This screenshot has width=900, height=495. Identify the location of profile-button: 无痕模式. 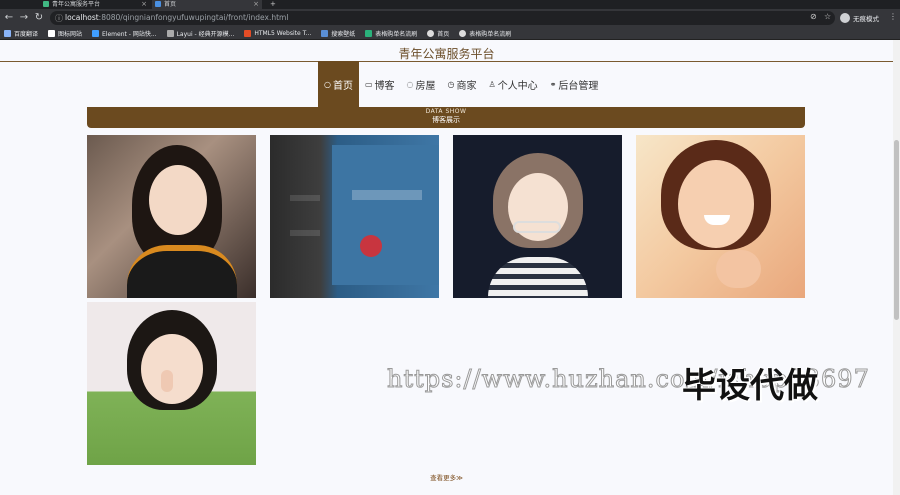
(859, 18).